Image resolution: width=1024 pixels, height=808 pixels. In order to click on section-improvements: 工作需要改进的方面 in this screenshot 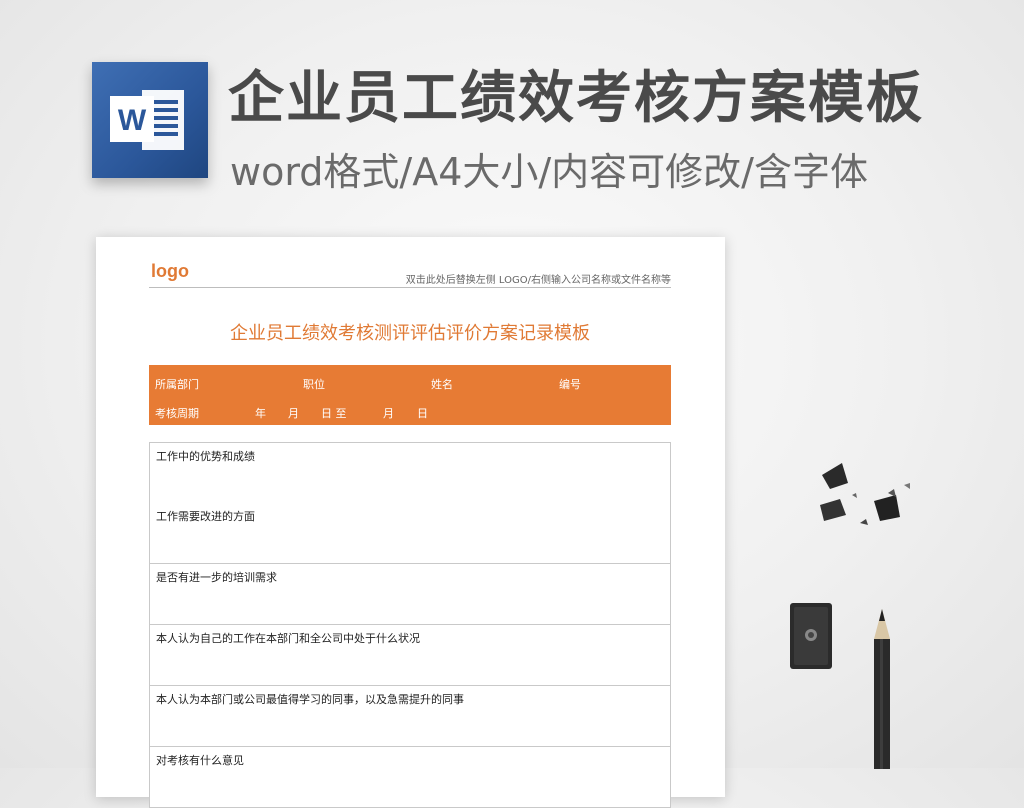, I will do `click(410, 533)`.